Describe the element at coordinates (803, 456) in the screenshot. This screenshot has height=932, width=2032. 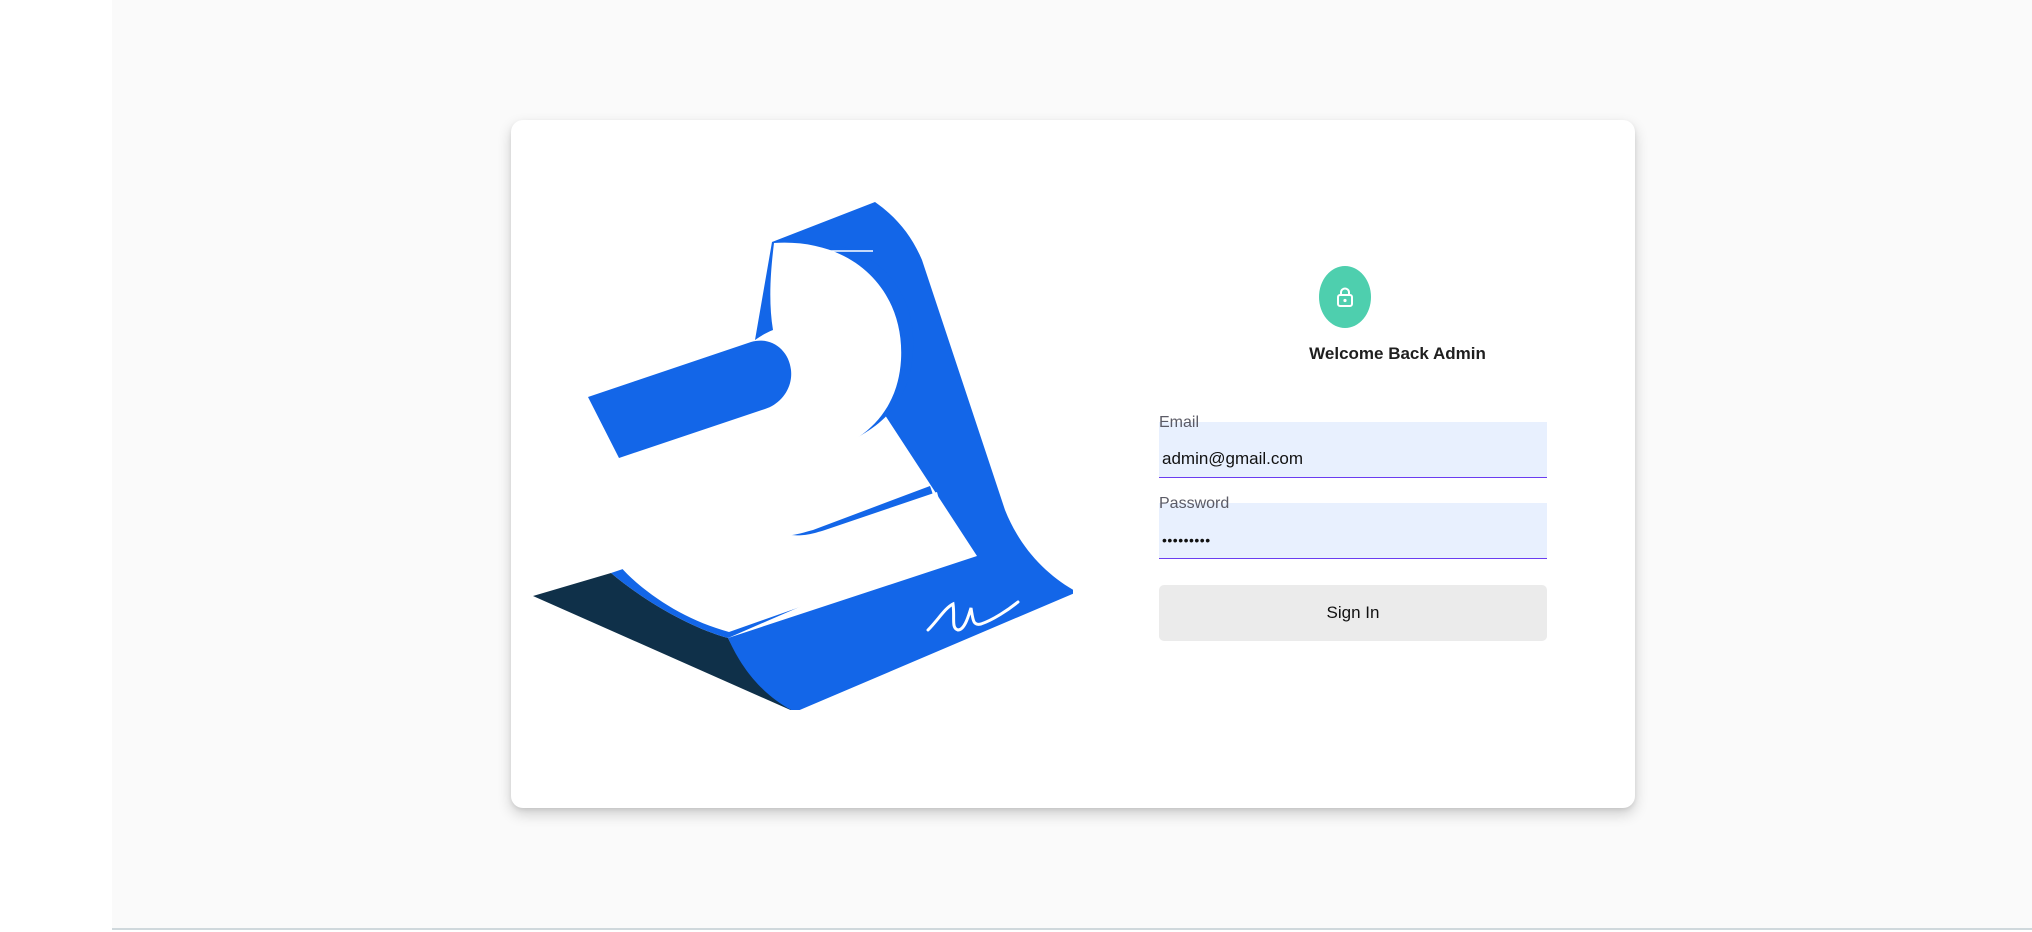
I see `brand-logo` at that location.